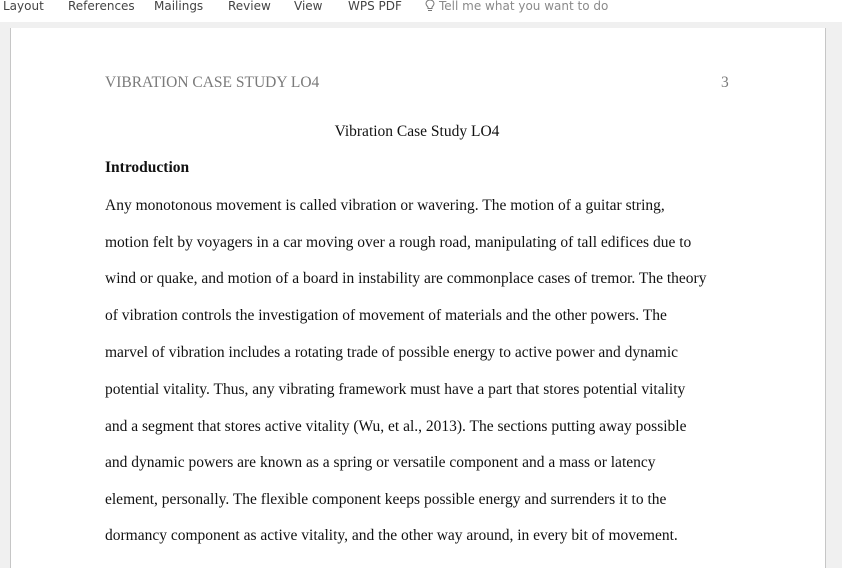 This screenshot has width=842, height=568. I want to click on document-title-text: Vibration Case Study LO4, so click(417, 131).